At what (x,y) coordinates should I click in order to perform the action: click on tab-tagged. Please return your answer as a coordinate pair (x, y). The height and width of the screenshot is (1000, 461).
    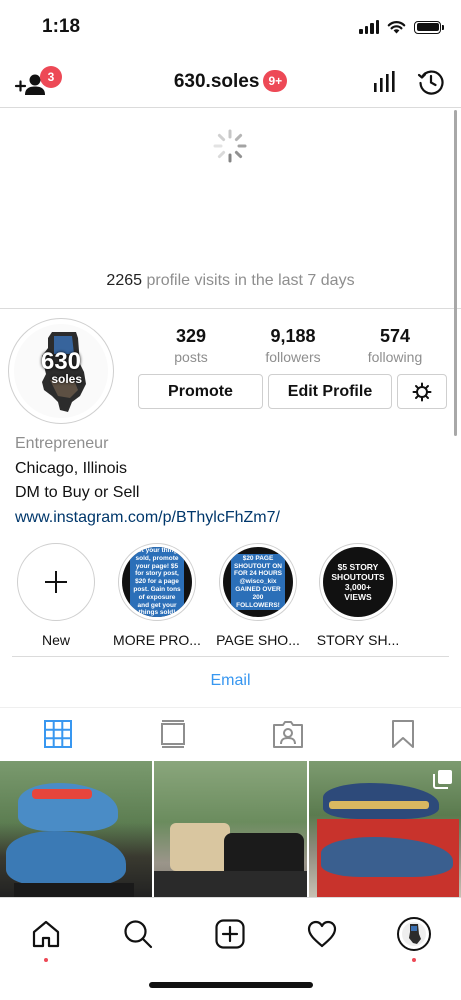
    Looking at the image, I should click on (288, 733).